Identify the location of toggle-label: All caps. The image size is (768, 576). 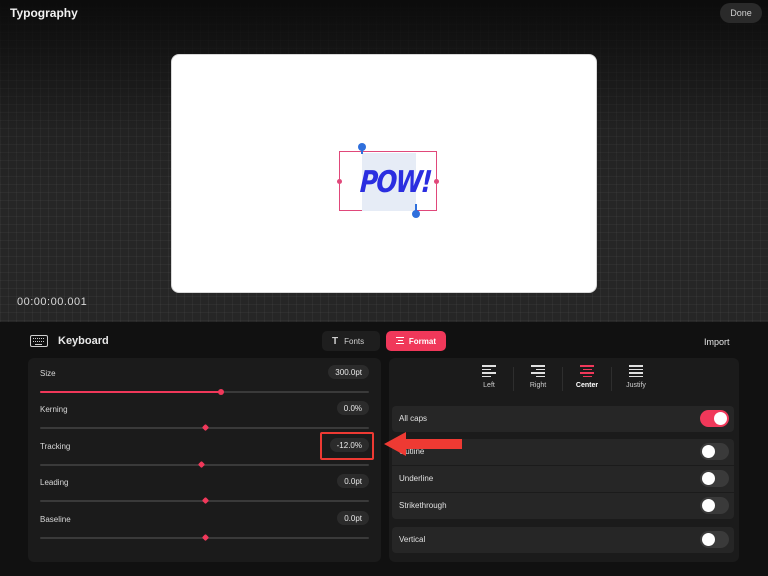
(413, 418).